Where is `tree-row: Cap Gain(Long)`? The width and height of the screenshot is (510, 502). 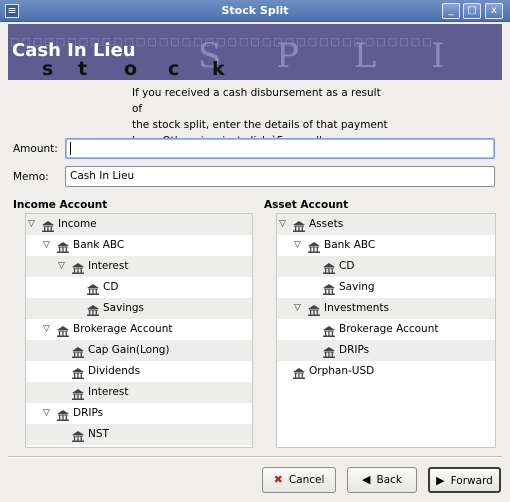 tree-row: Cap Gain(Long) is located at coordinates (139, 350).